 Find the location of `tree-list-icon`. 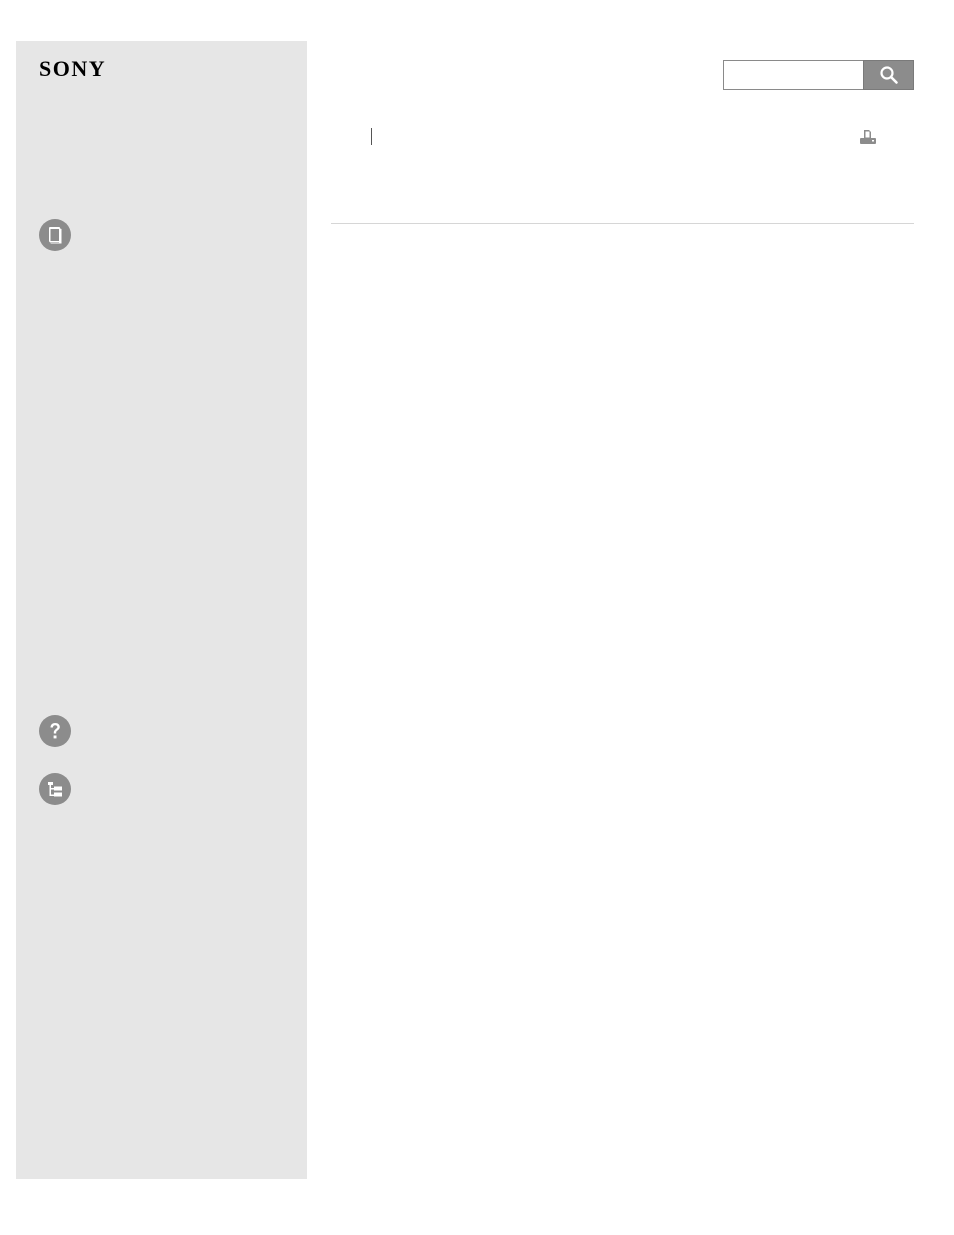

tree-list-icon is located at coordinates (55, 789).